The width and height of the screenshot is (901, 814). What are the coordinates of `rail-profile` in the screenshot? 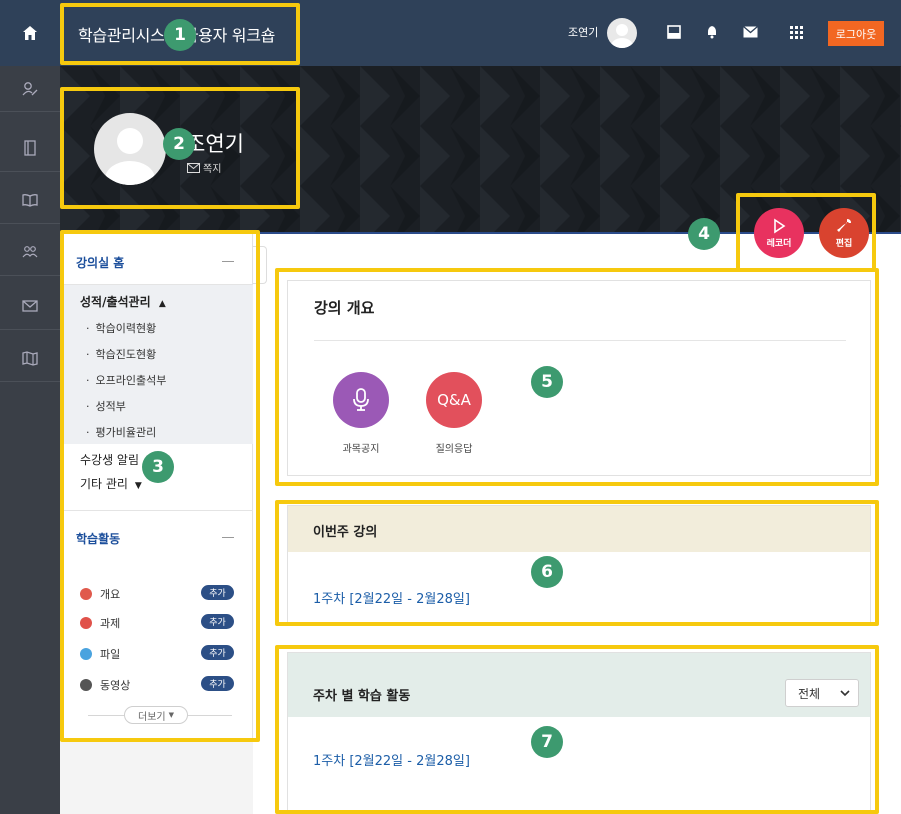 It's located at (30, 89).